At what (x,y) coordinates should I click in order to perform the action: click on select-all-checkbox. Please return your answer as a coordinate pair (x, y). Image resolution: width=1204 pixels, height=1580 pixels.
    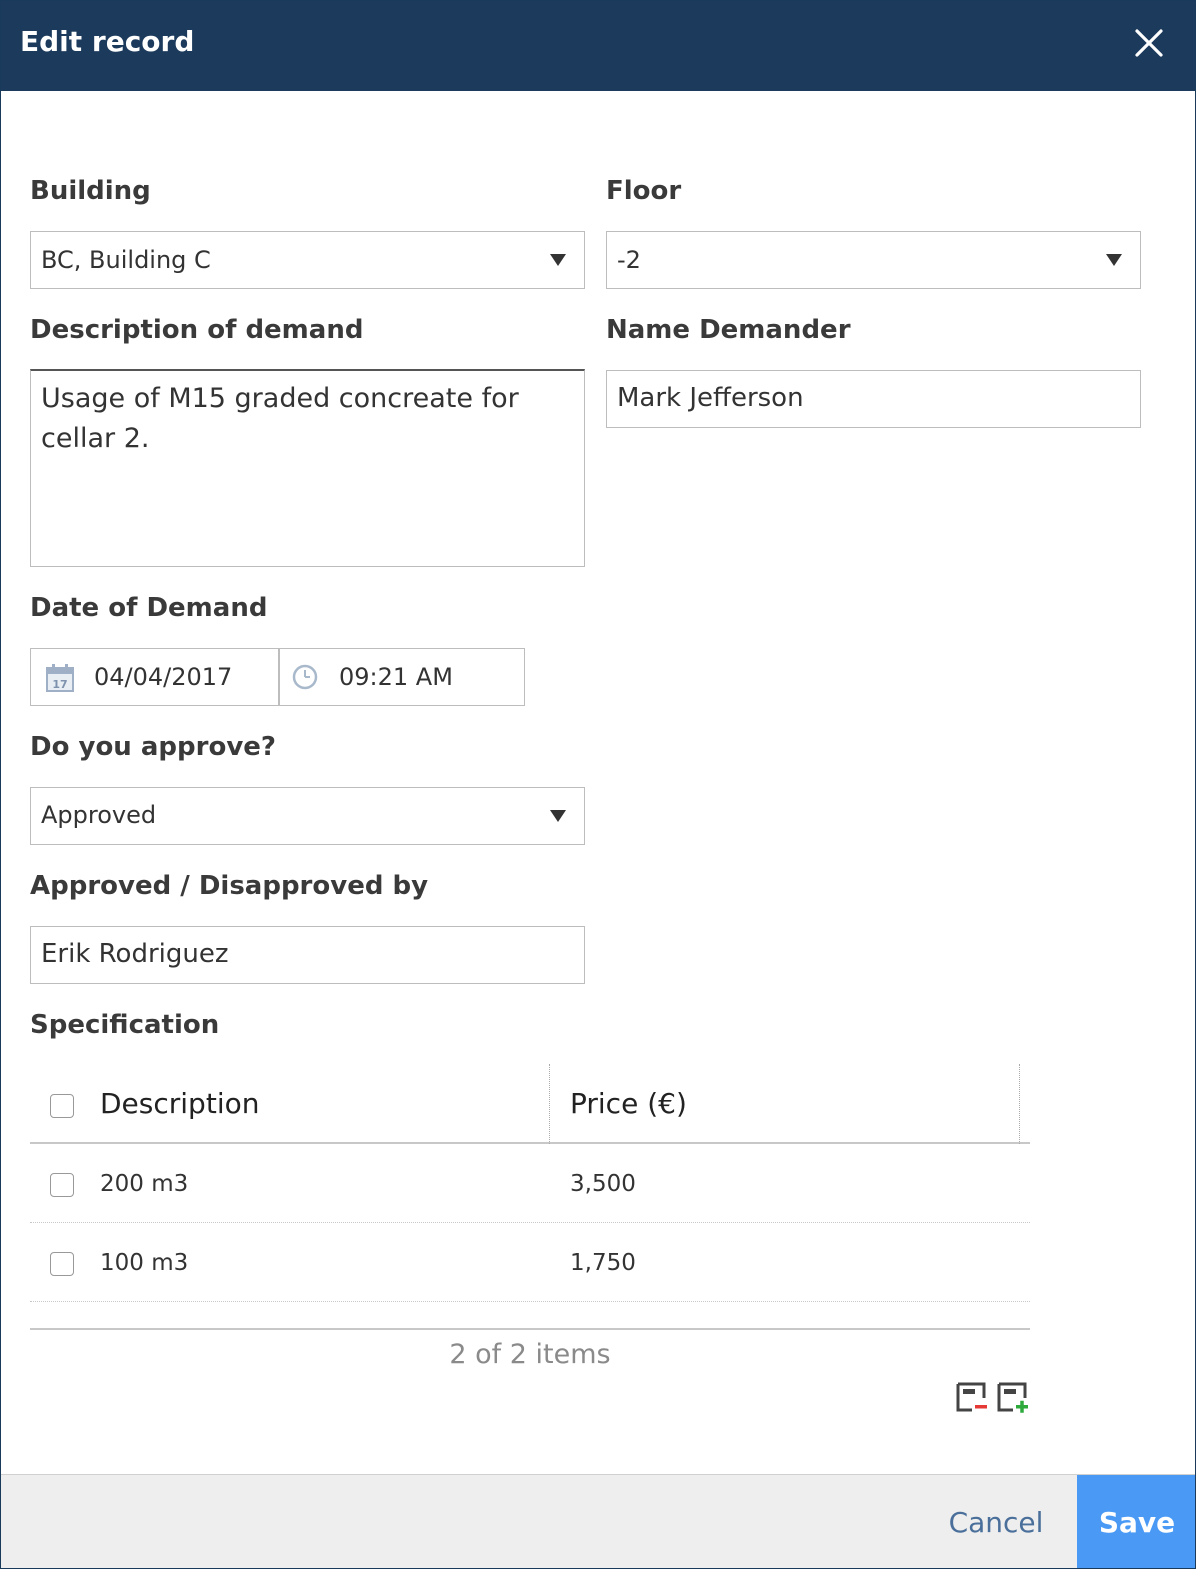
    Looking at the image, I should click on (62, 1106).